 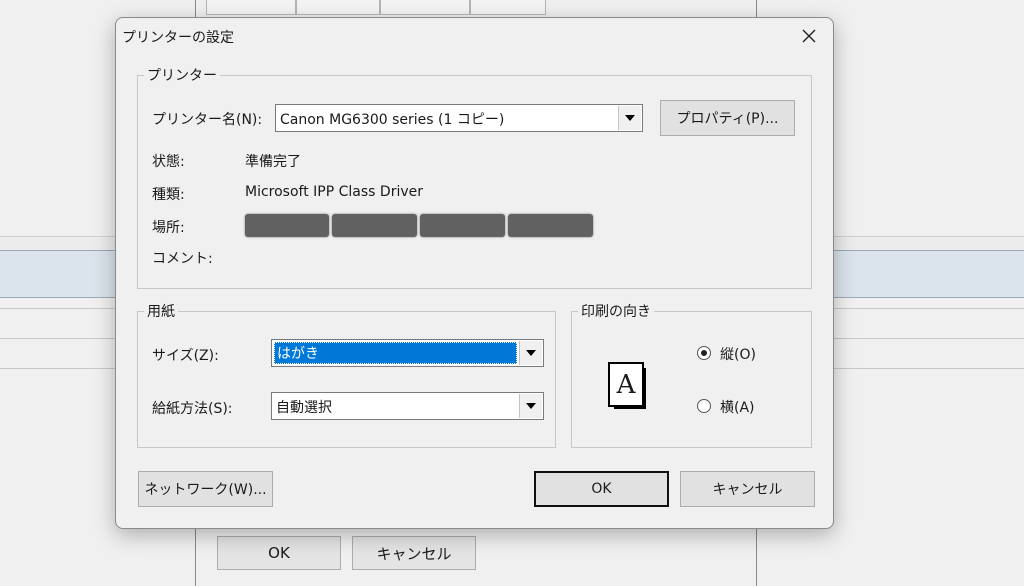 I want to click on landscape-radio, so click(x=704, y=406).